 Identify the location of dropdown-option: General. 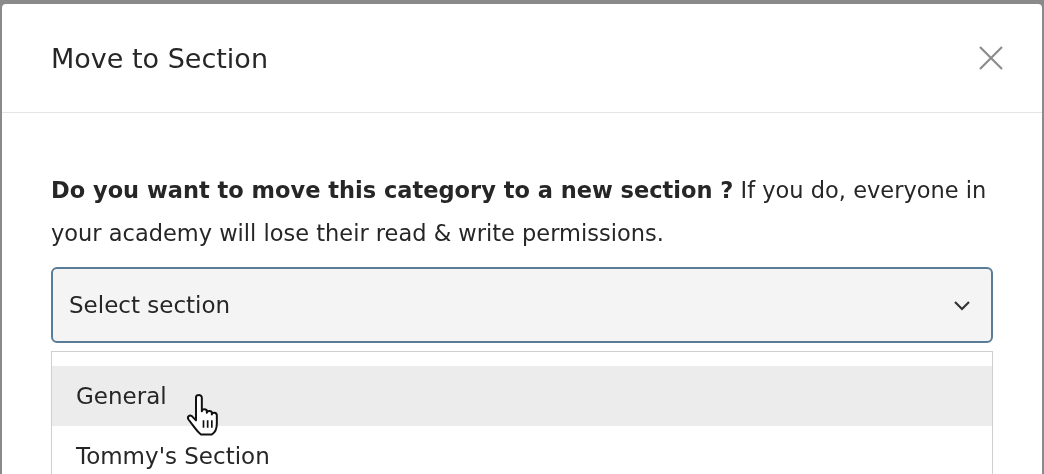
(522, 396).